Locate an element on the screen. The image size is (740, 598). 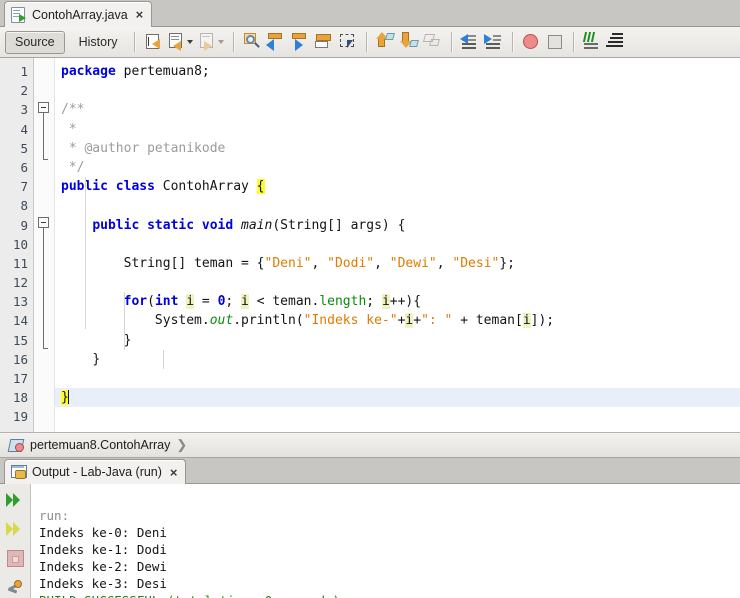
output-line: Indeks ke-2: Dewi is located at coordinates (103, 566).